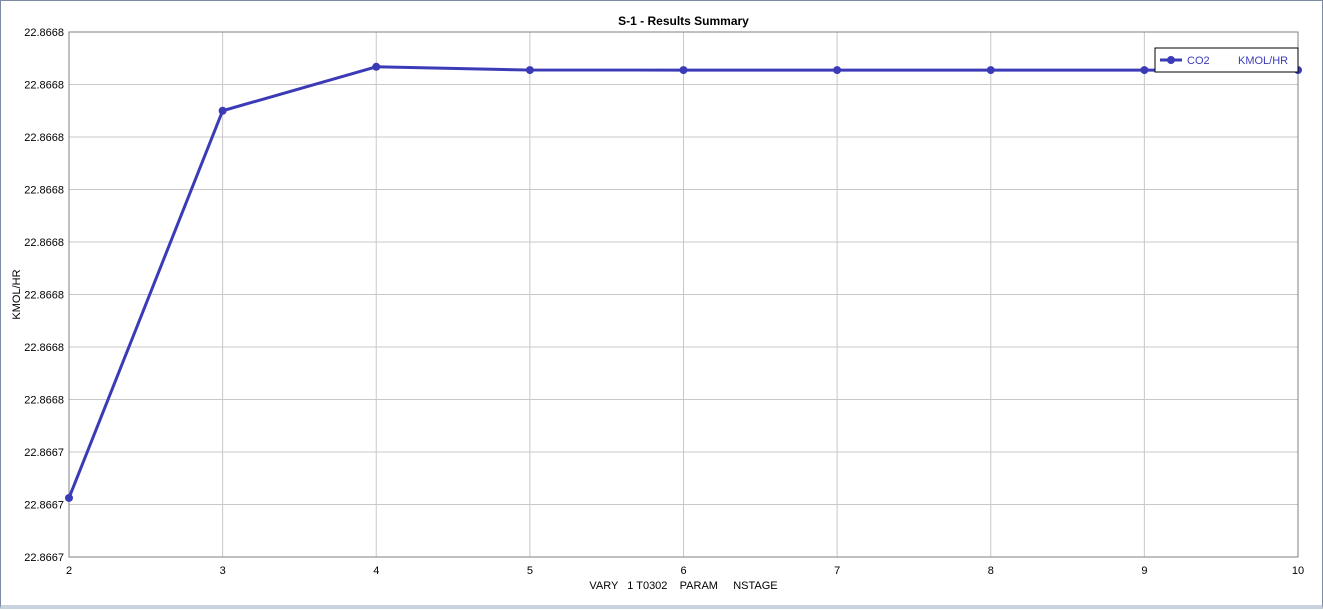 The height and width of the screenshot is (610, 1323). Describe the element at coordinates (530, 571) in the screenshot. I see `x-tick-label: 5` at that location.